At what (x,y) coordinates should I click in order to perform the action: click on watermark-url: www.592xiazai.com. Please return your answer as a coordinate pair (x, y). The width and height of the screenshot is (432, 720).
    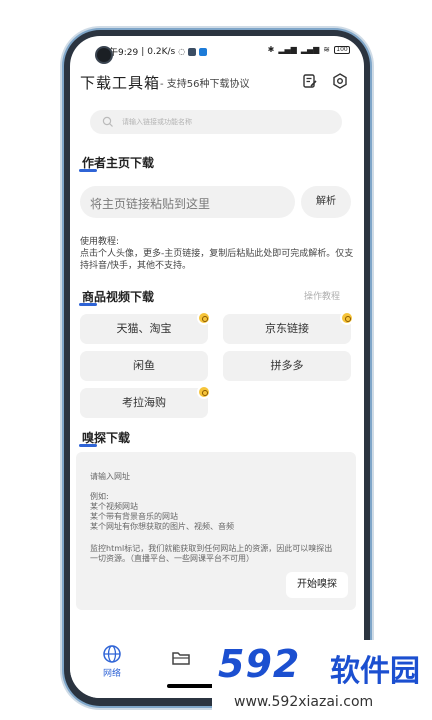
    Looking at the image, I should click on (304, 702).